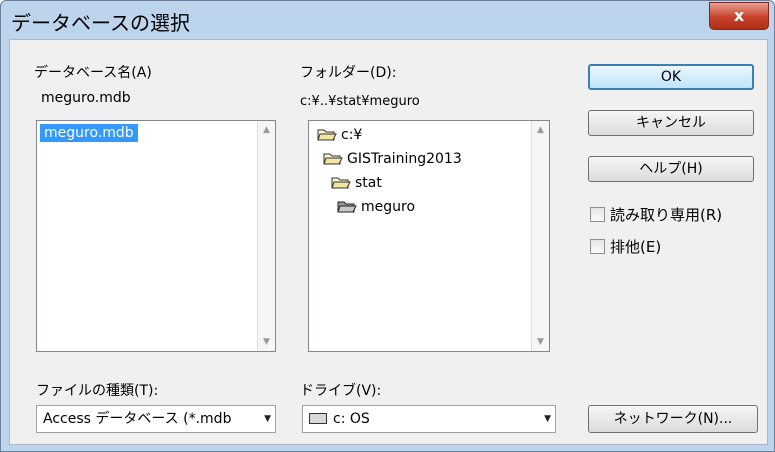  Describe the element at coordinates (348, 73) in the screenshot. I see `folder-label: フォルダー(D):` at that location.